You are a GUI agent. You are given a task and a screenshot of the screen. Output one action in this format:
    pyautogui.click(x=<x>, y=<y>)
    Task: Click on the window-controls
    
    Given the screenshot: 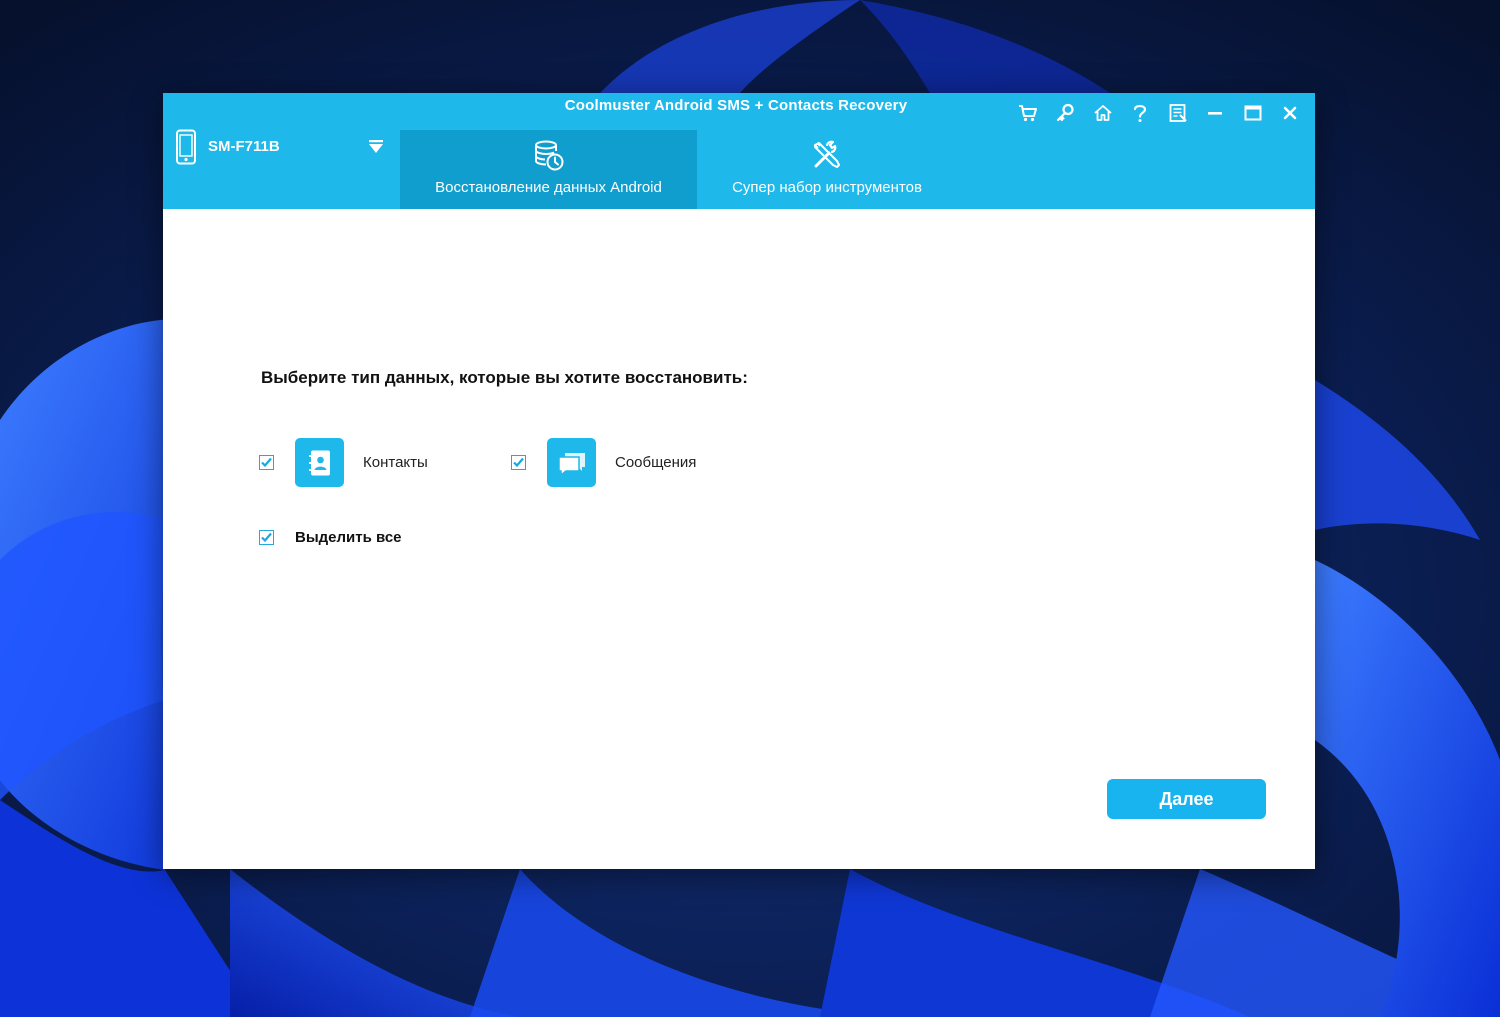 What is the action you would take?
    pyautogui.click(x=1159, y=113)
    